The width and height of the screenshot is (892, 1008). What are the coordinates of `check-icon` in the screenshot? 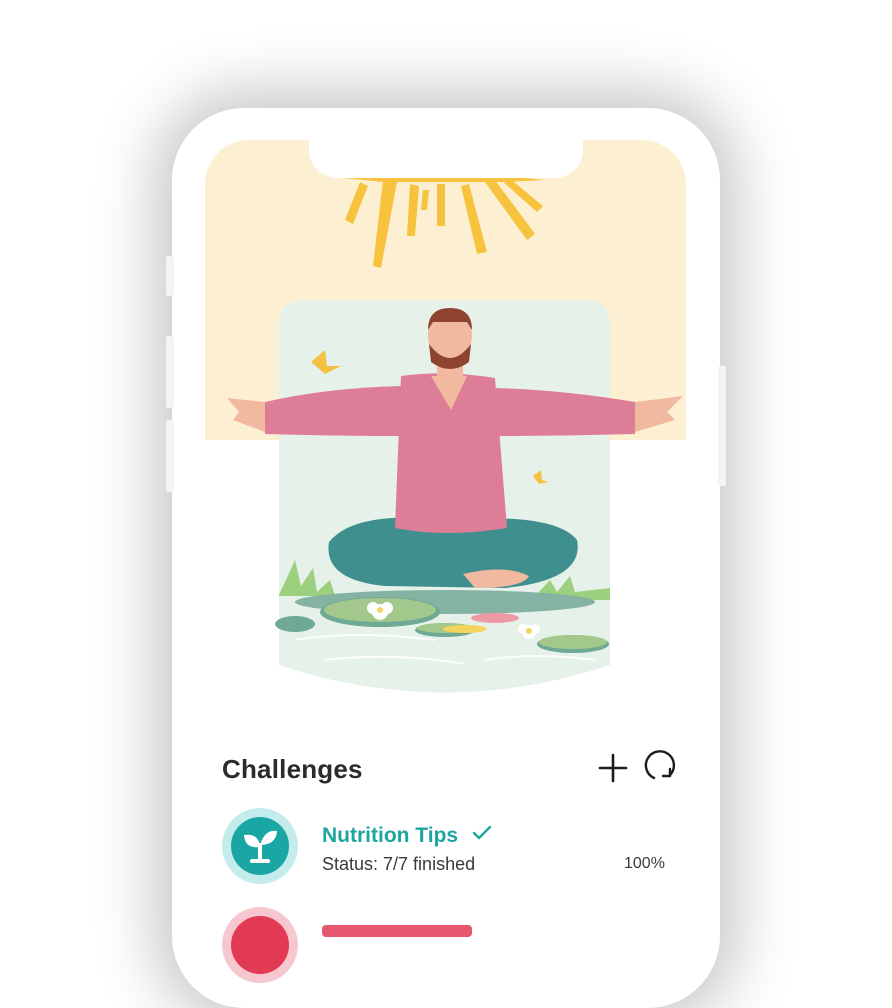 It's located at (482, 832).